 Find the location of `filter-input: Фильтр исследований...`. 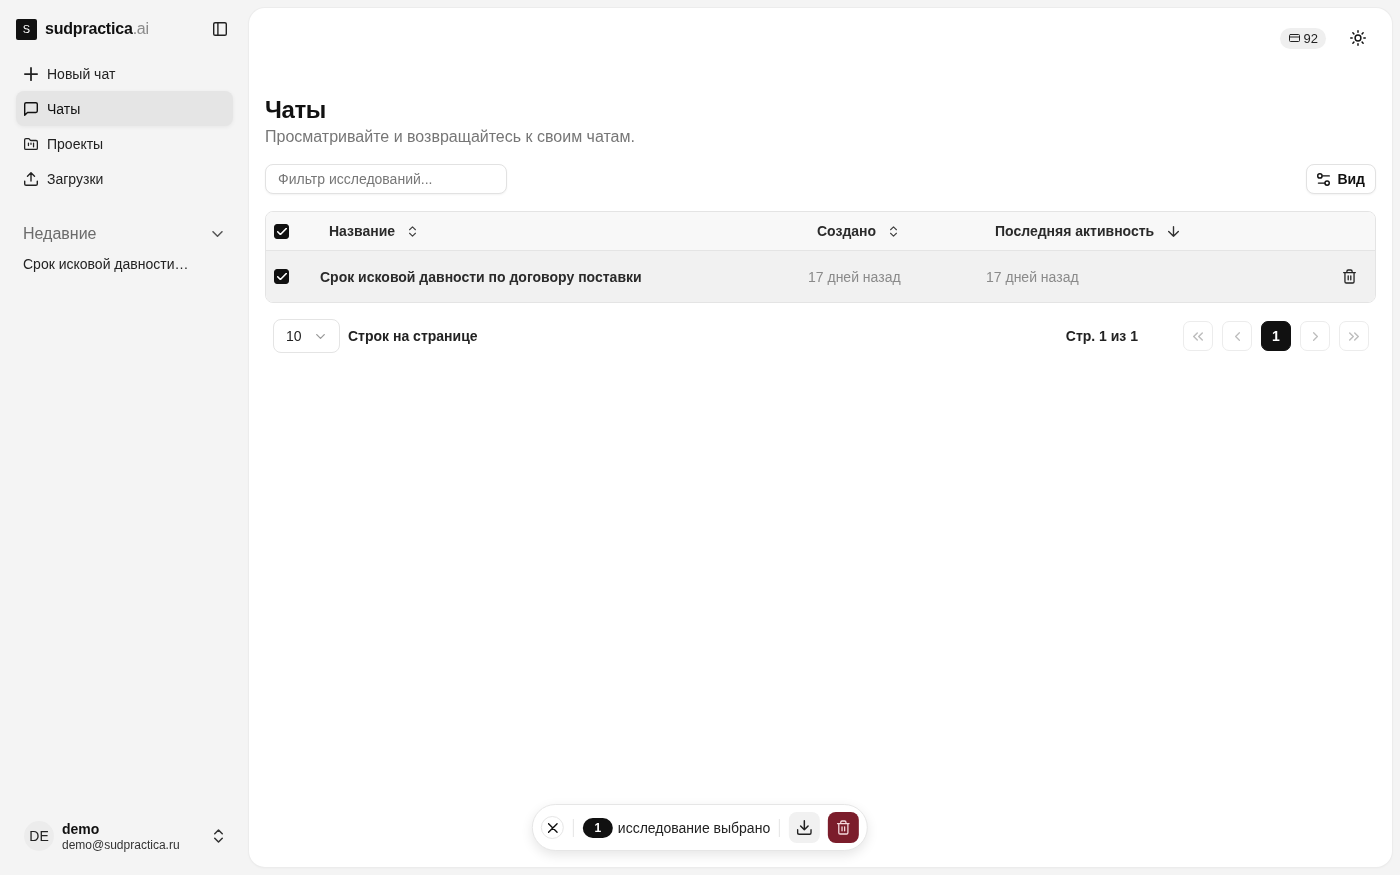

filter-input: Фильтр исследований... is located at coordinates (386, 179).